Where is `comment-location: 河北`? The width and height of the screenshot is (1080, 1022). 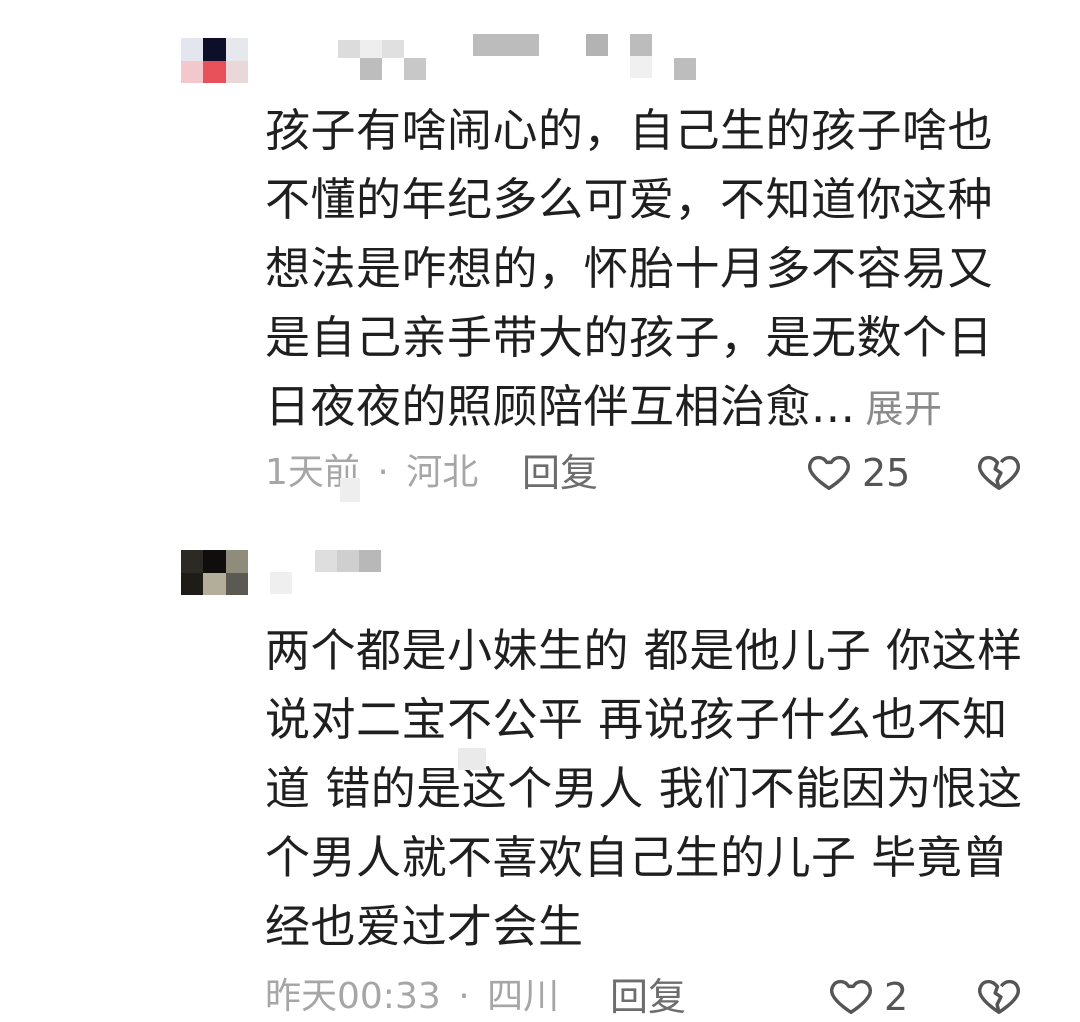 comment-location: 河北 is located at coordinates (442, 472).